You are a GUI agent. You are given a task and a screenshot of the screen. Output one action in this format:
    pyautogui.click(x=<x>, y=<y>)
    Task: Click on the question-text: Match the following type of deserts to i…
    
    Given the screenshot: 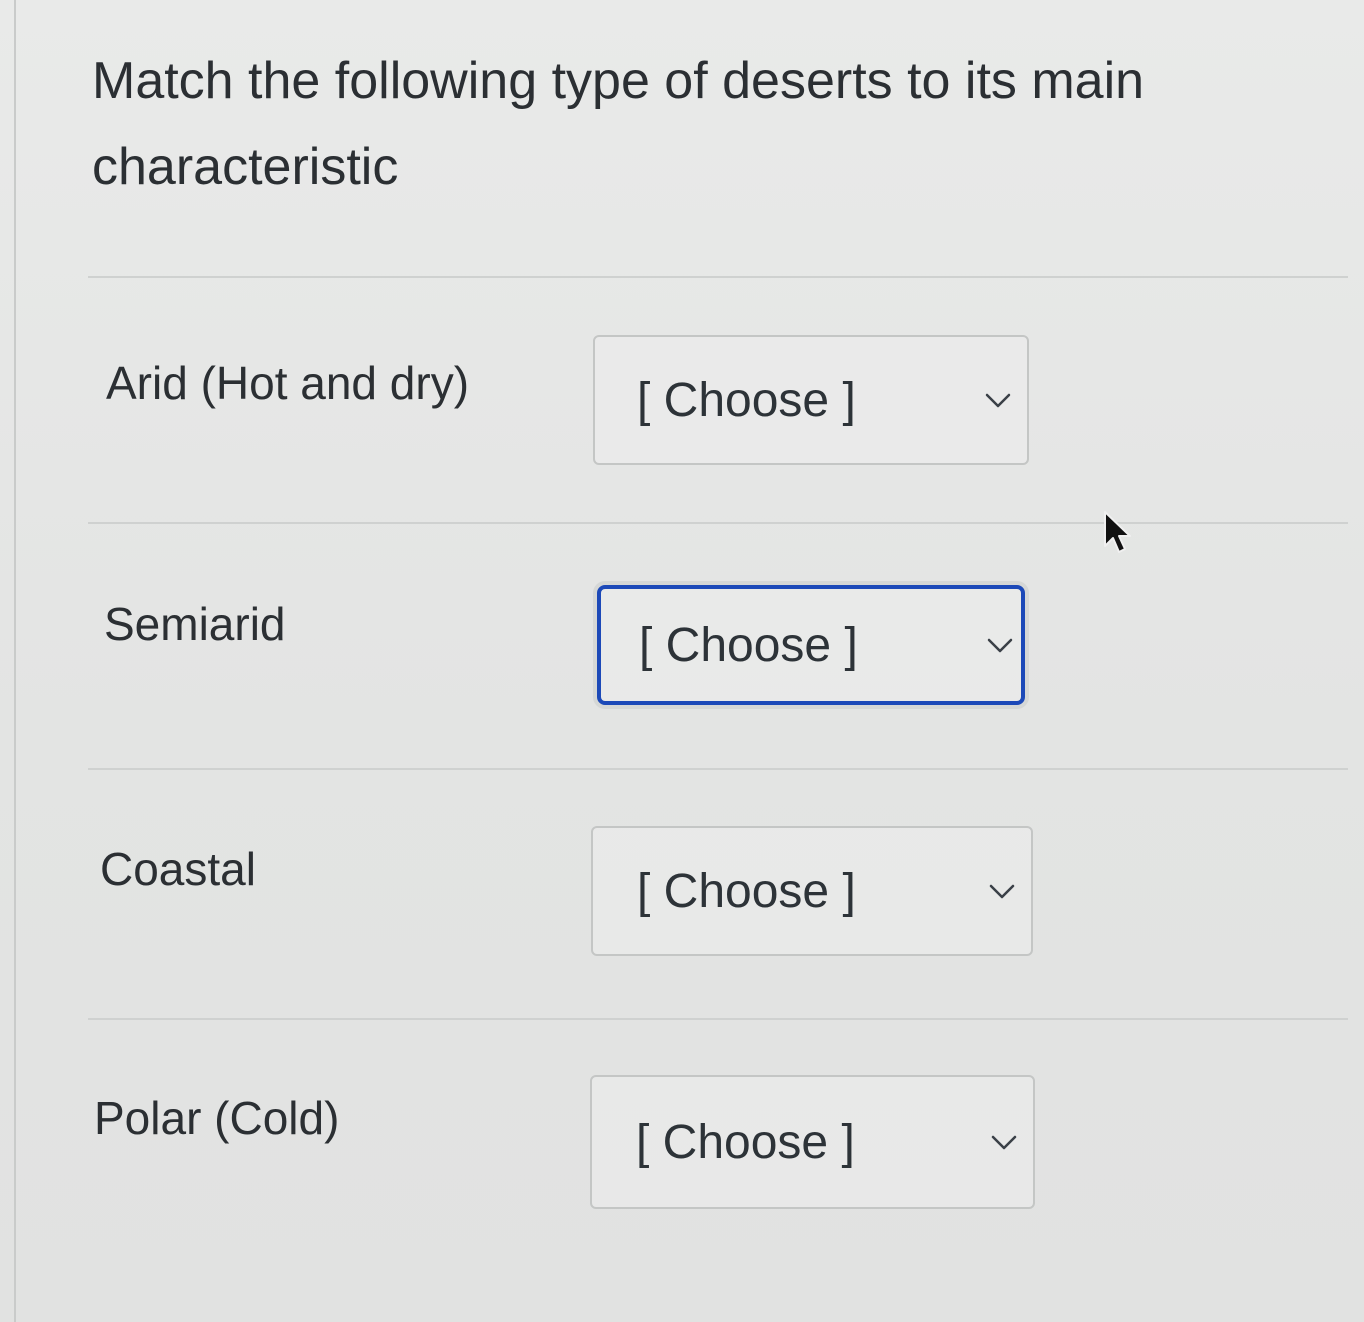 What is the action you would take?
    pyautogui.click(x=618, y=124)
    